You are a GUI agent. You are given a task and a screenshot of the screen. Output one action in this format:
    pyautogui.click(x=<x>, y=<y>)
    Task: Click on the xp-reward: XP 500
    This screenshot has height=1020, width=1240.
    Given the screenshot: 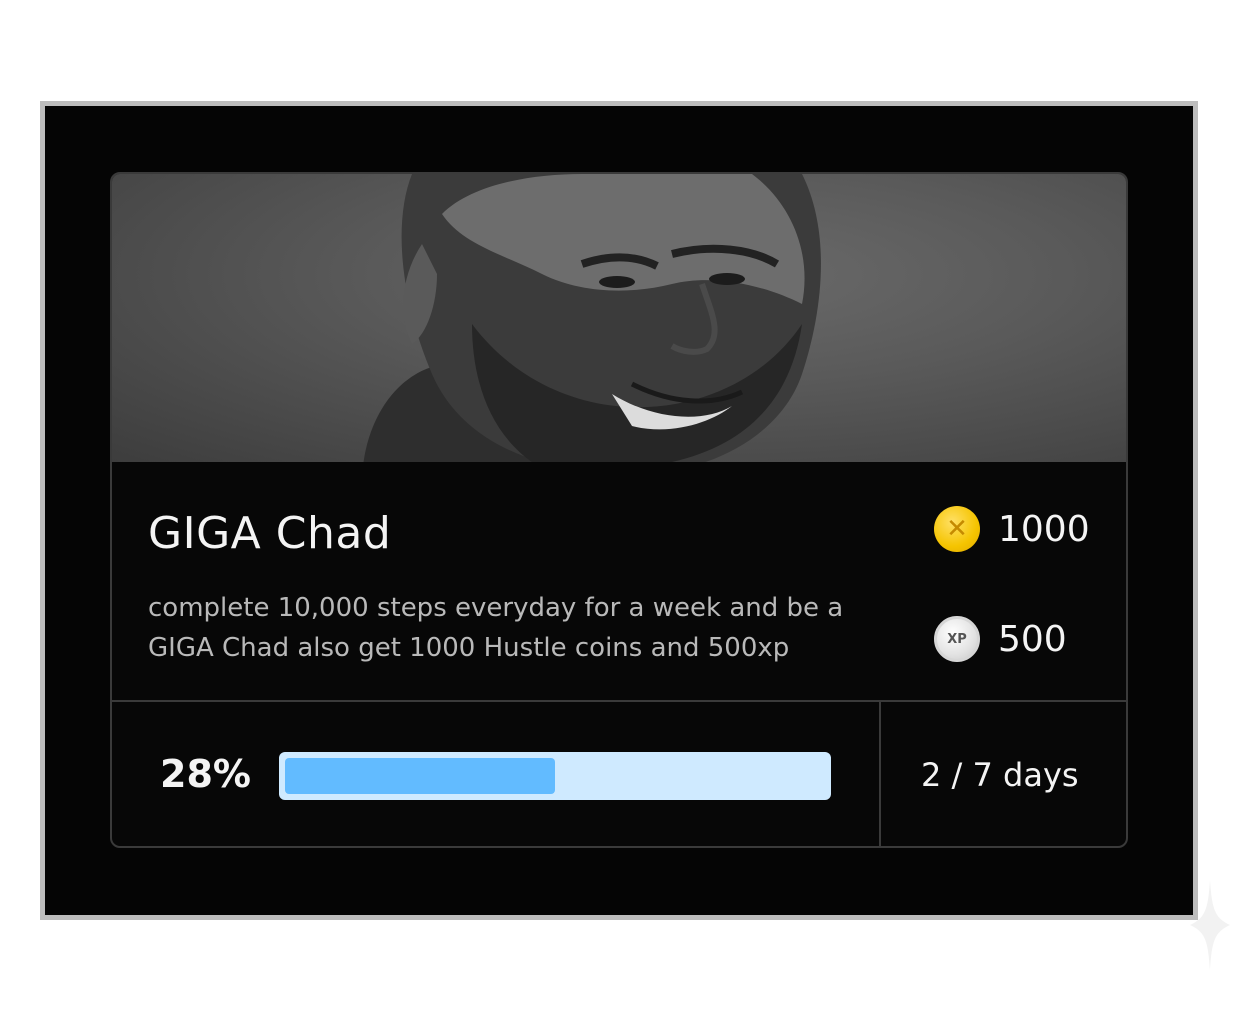 What is the action you would take?
    pyautogui.click(x=1000, y=639)
    